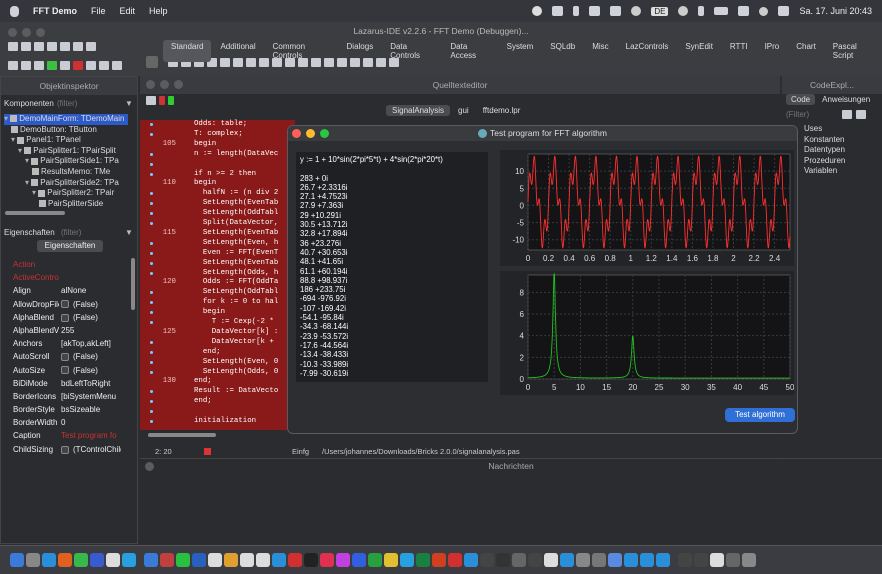  Describe the element at coordinates (117, 65) in the screenshot. I see `step-out-icon` at that location.